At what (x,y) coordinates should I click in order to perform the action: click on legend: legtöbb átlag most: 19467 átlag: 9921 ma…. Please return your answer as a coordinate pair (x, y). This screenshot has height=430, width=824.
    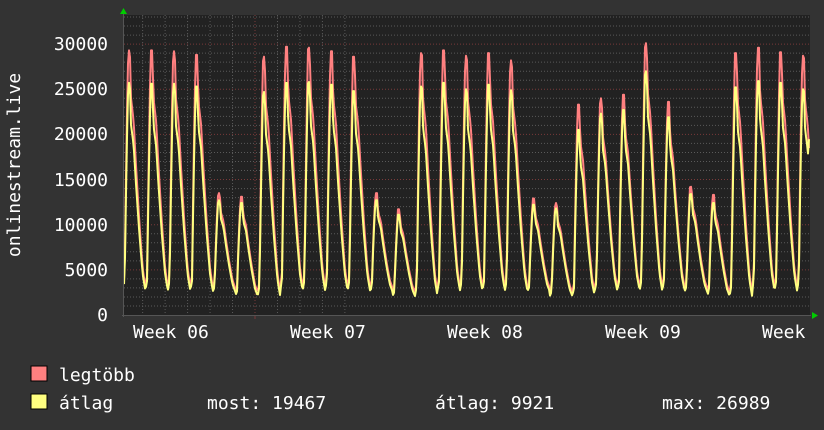
    Looking at the image, I should click on (400, 389).